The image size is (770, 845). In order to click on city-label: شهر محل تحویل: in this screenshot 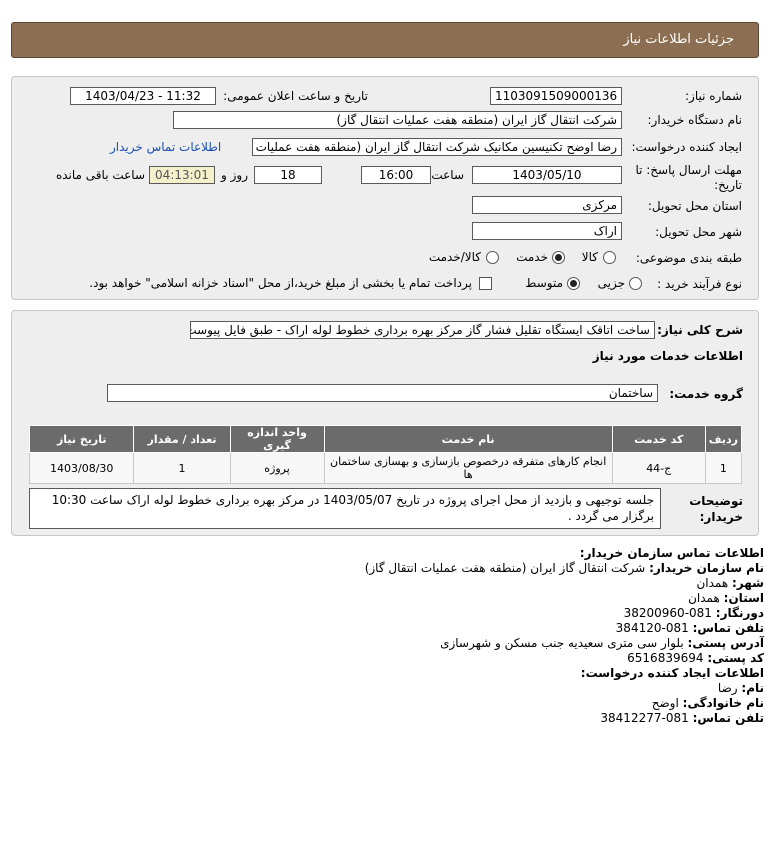, I will do `click(698, 232)`.